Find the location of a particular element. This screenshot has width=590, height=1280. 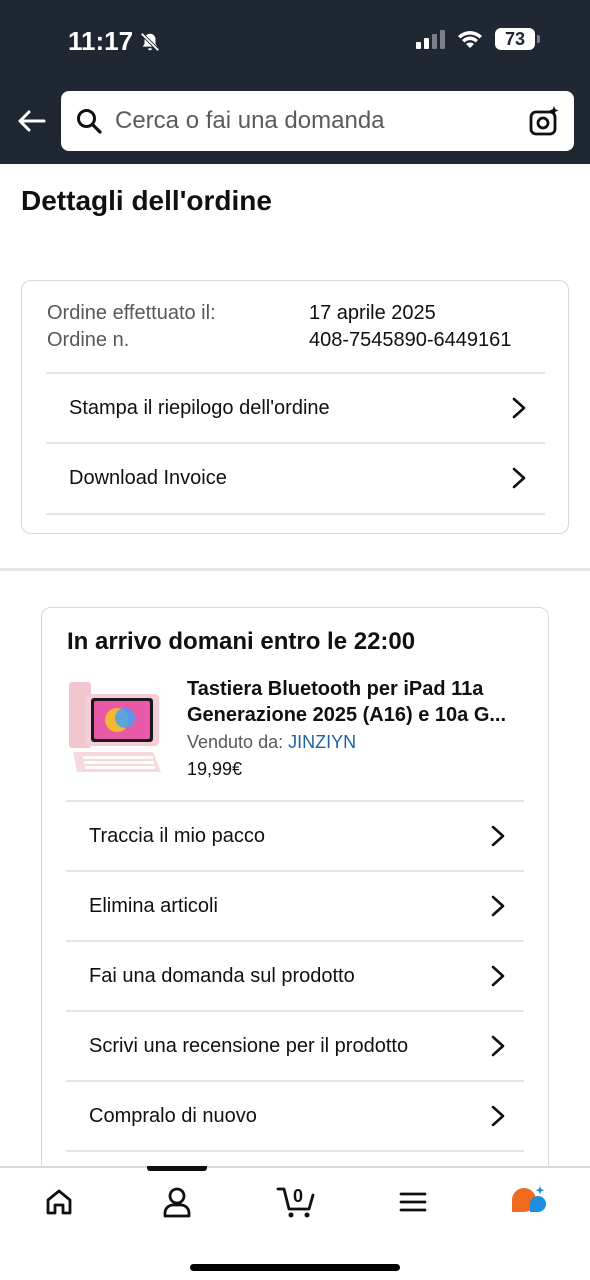

nav-cart: 0 is located at coordinates (296, 1202).